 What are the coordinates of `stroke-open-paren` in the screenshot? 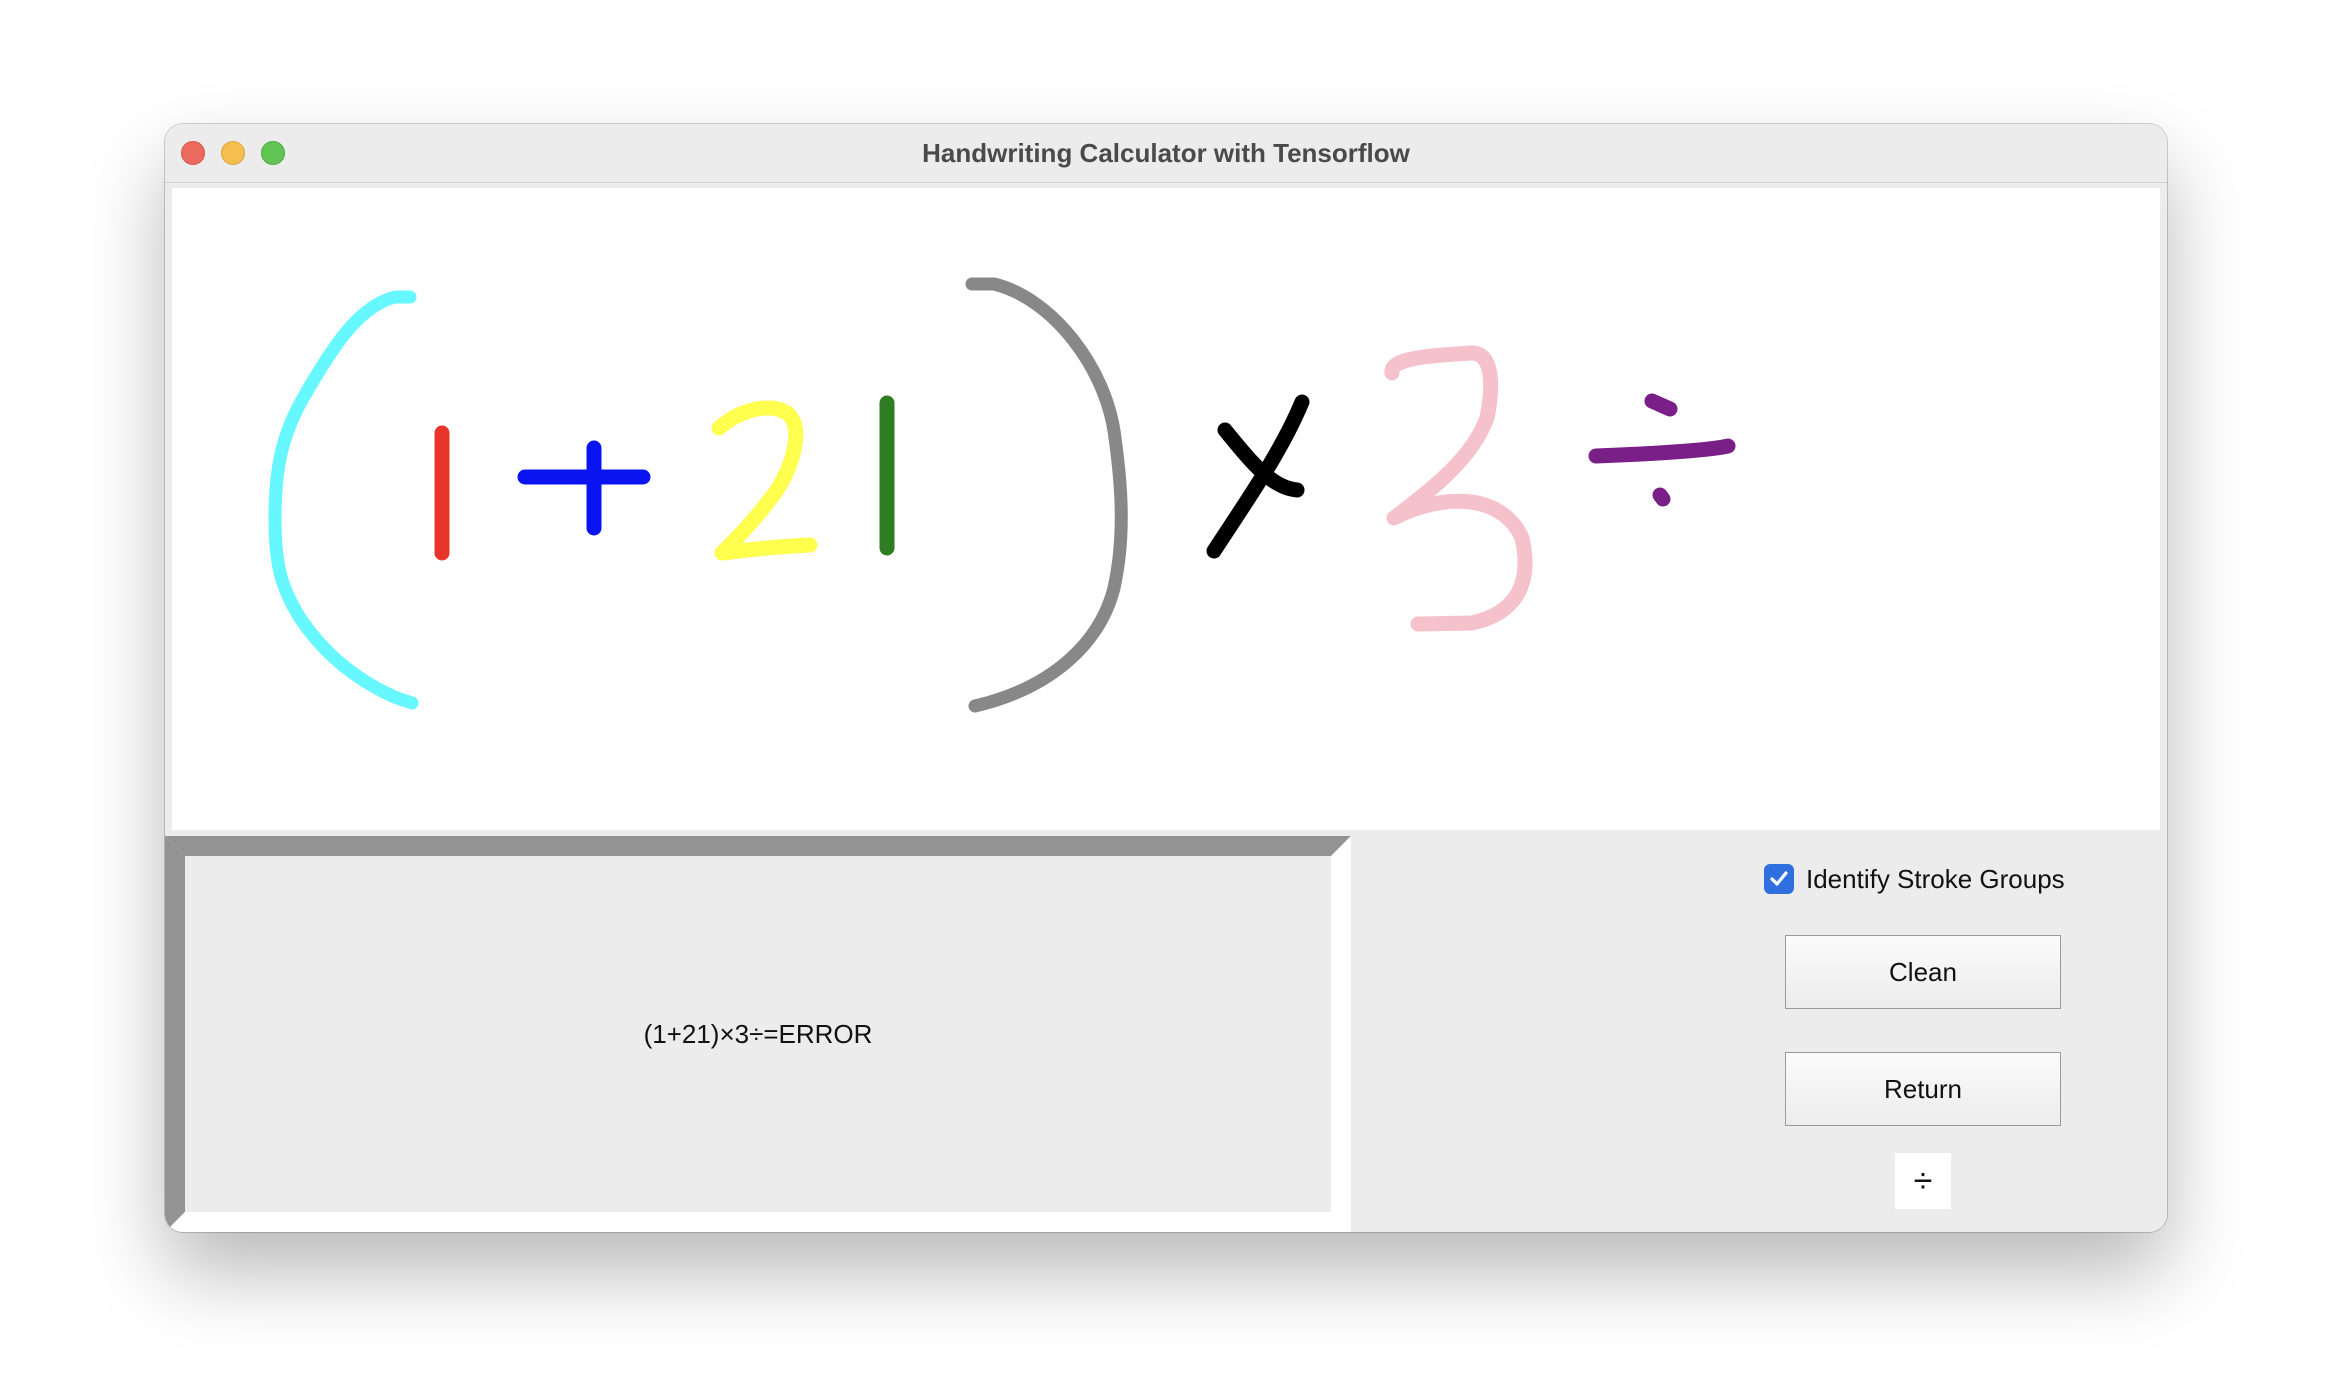 It's located at (343, 500).